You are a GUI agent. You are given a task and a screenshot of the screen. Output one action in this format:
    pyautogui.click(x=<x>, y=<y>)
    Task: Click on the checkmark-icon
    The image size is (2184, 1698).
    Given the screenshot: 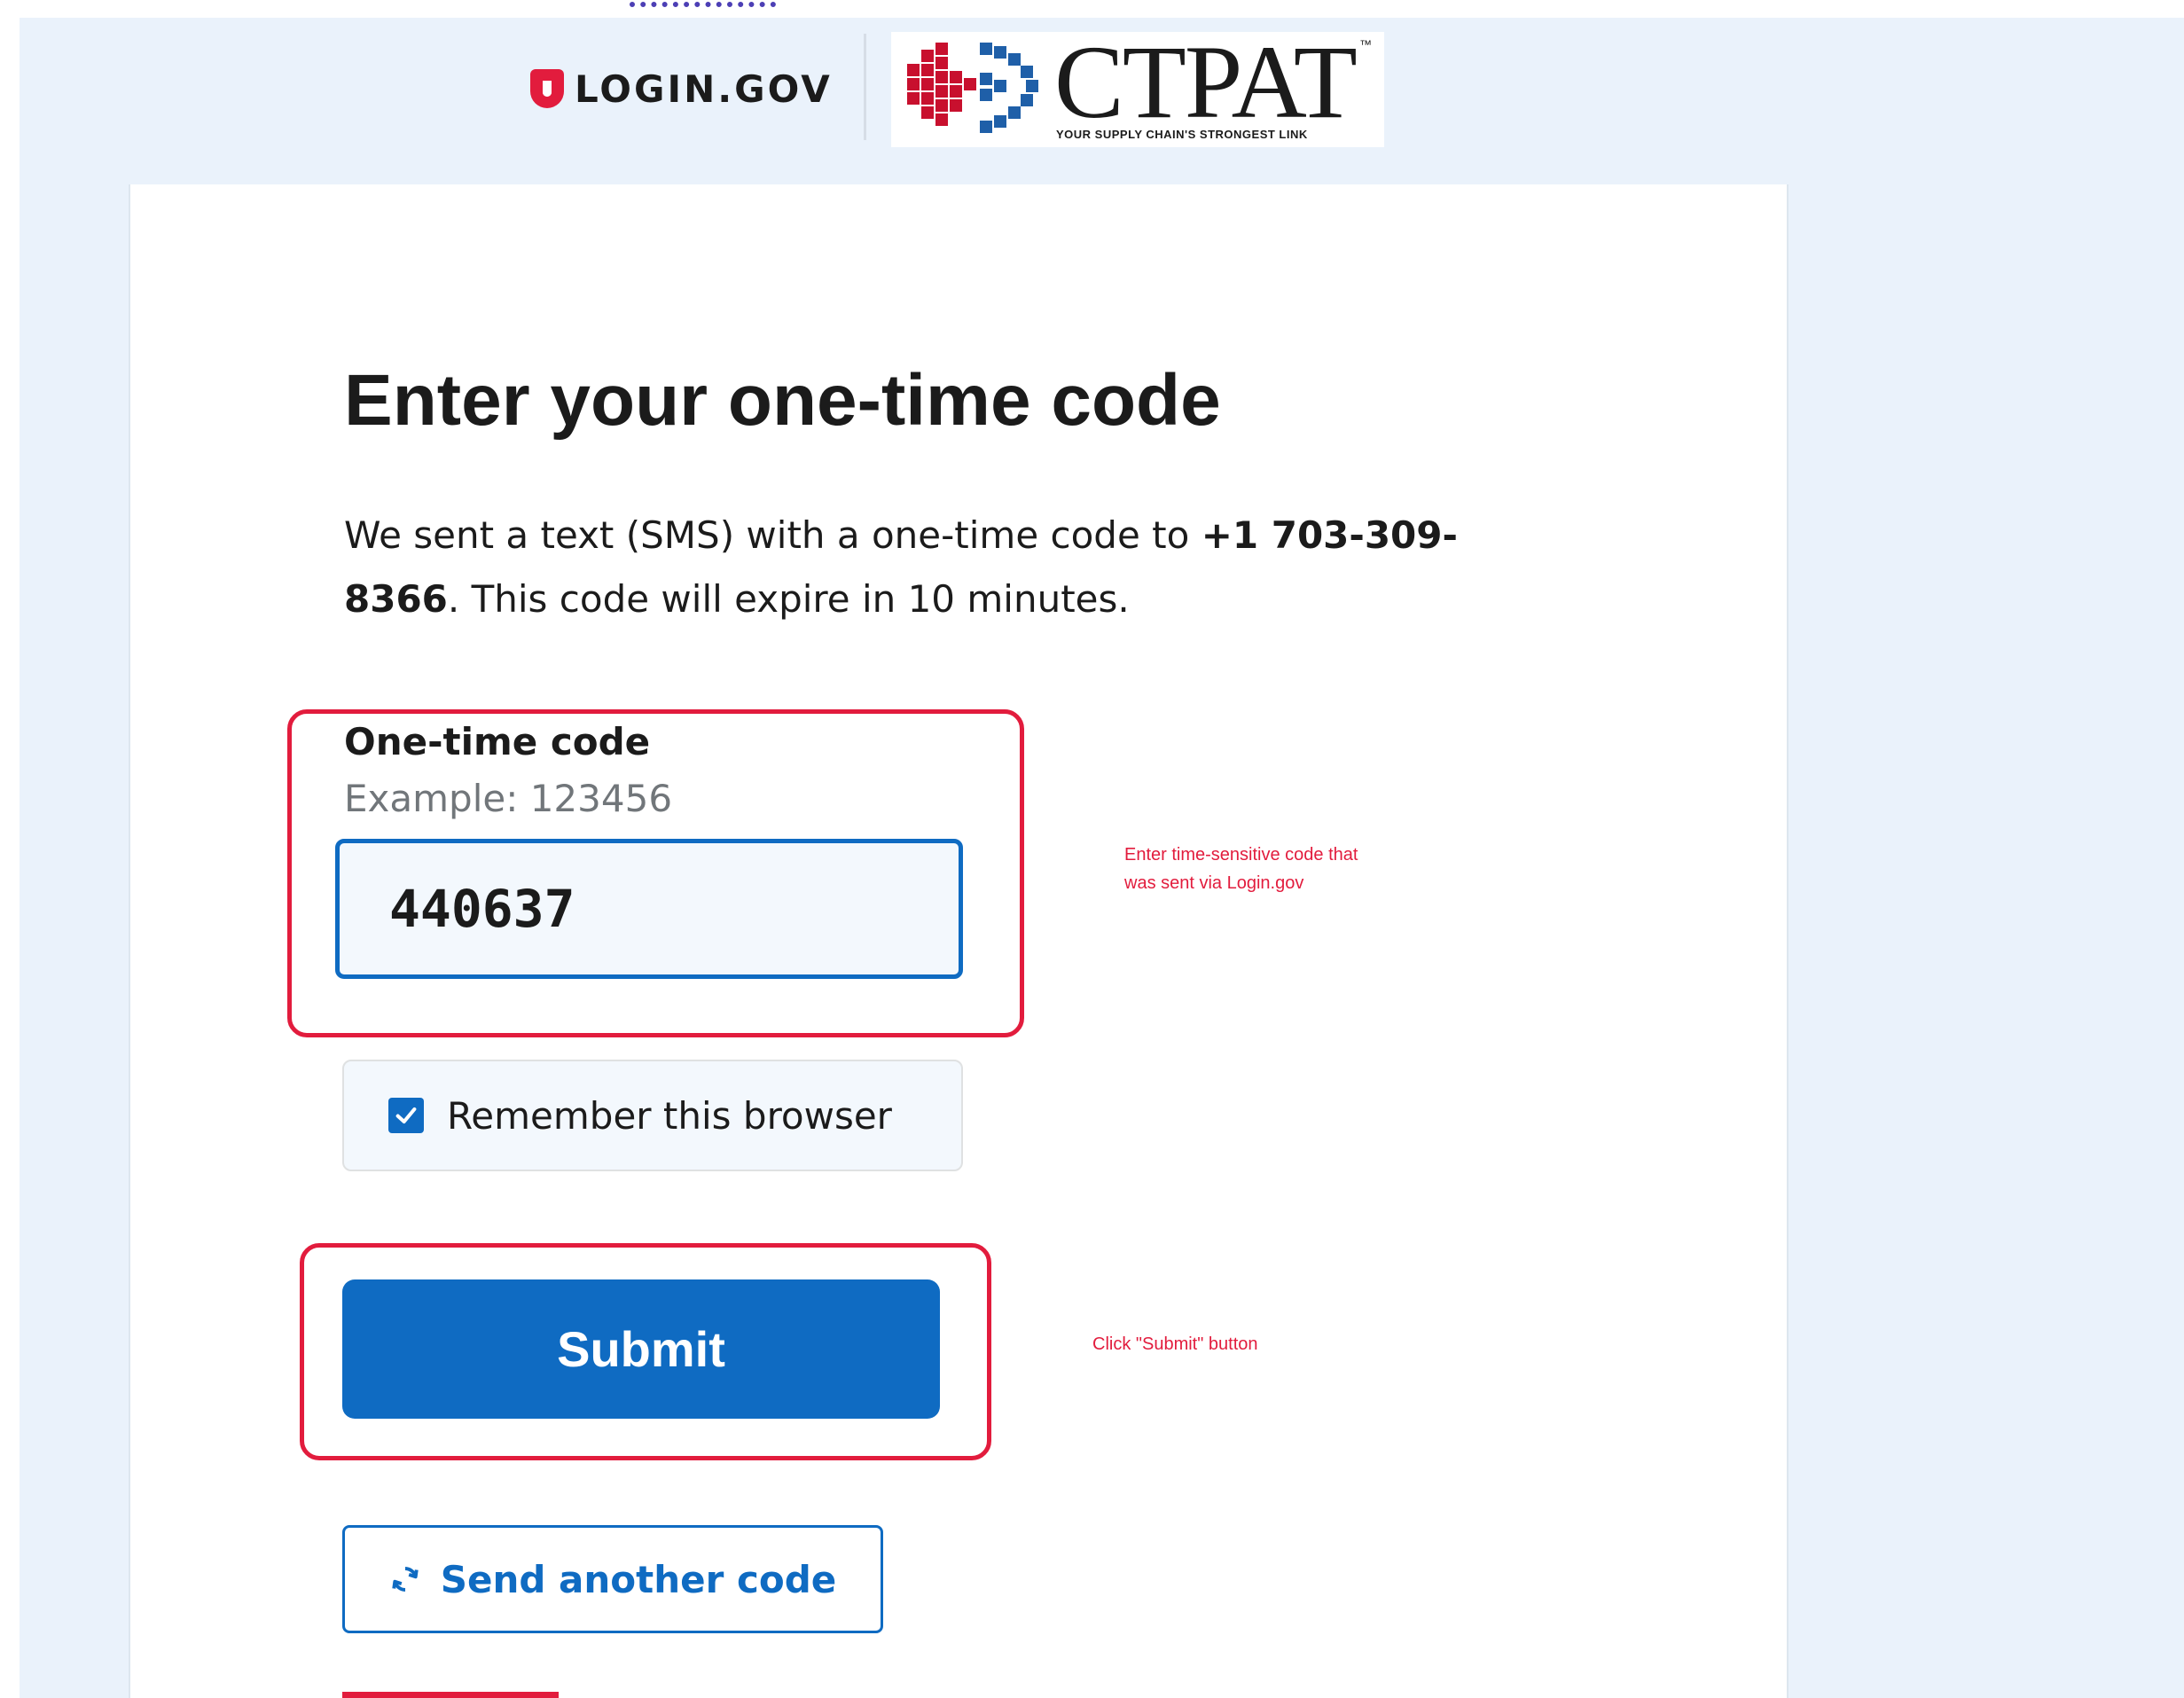 What is the action you would take?
    pyautogui.click(x=406, y=1115)
    